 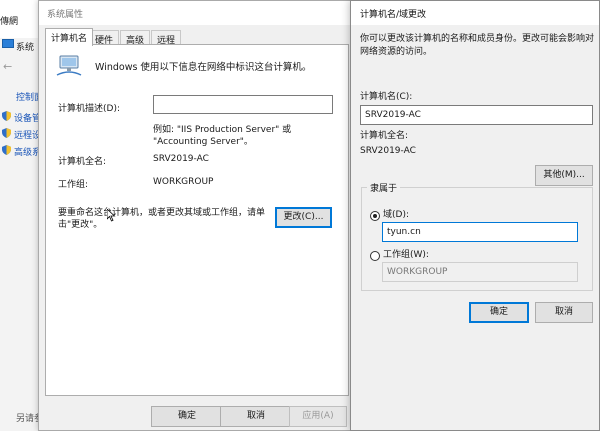 I want to click on title-bar: 系统属性, so click(x=196, y=13).